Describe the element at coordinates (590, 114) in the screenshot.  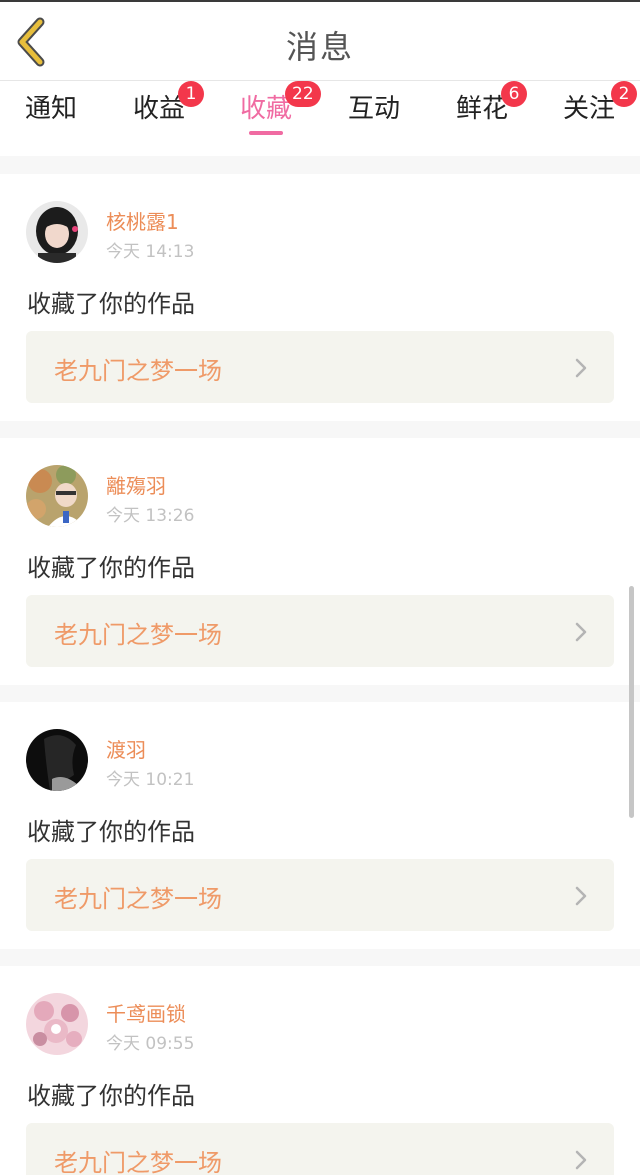
I see `tab-follows: 关注 2` at that location.